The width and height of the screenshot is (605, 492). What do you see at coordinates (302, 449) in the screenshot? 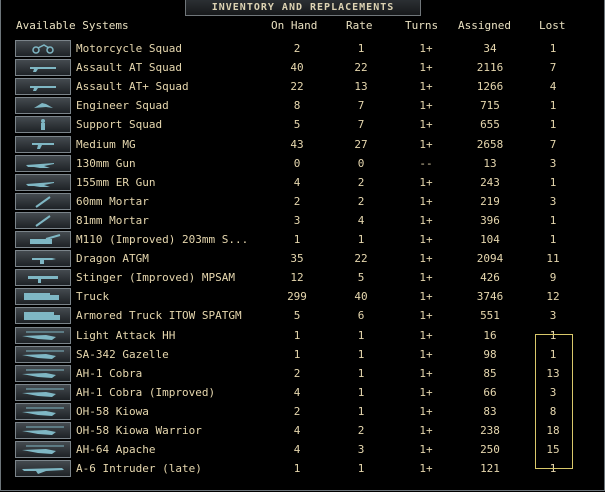
I see `system-row: AH-64 Apache 4 3 1+ 250 15` at bounding box center [302, 449].